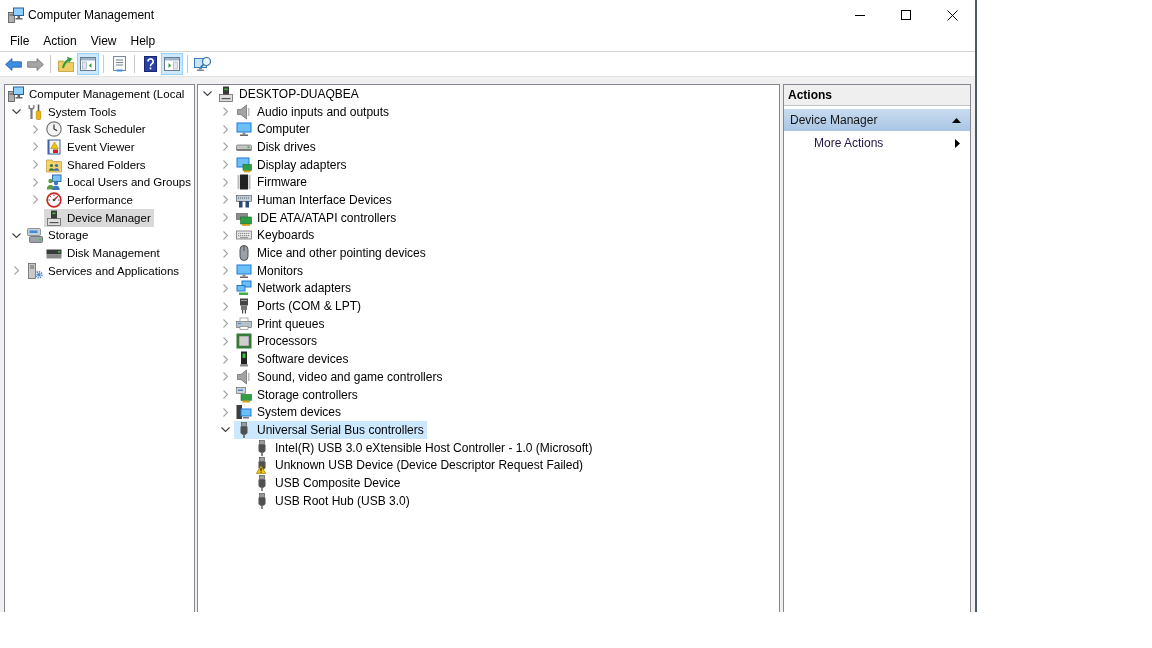  Describe the element at coordinates (877, 120) in the screenshot. I see `action-group-header: Device Manager` at that location.